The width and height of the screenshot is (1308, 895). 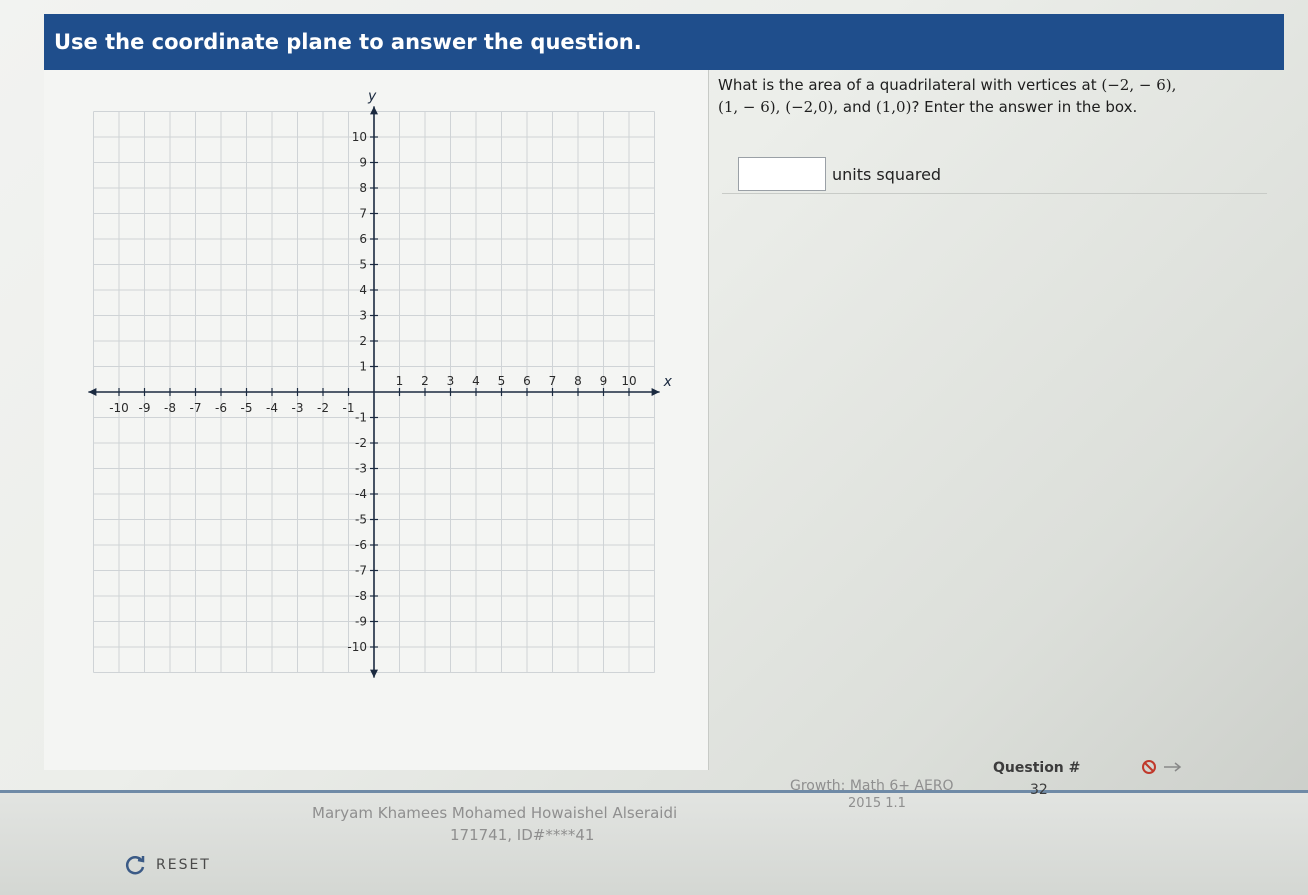 I want to click on y-tick-label: -6, so click(x=361, y=545).